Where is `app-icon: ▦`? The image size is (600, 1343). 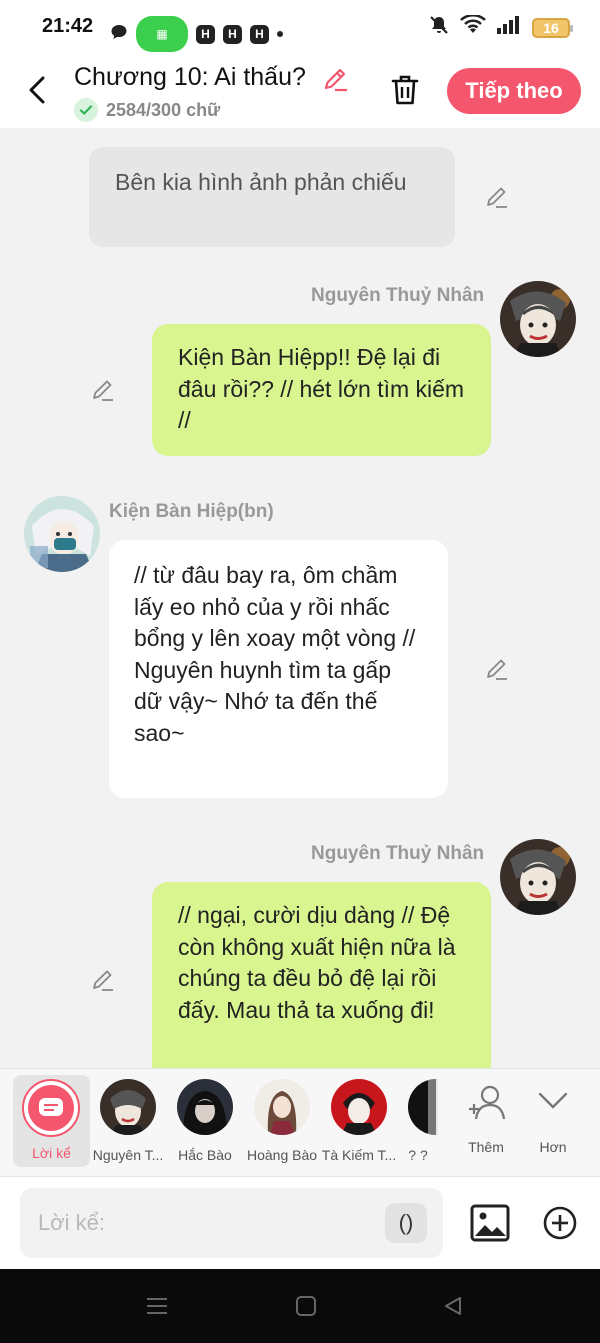
app-icon: ▦ is located at coordinates (162, 34).